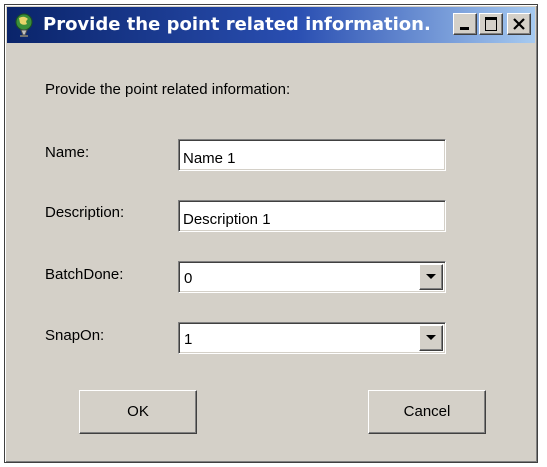 Image resolution: width=547 pixels, height=467 pixels. I want to click on batchdone-select: 0, so click(312, 277).